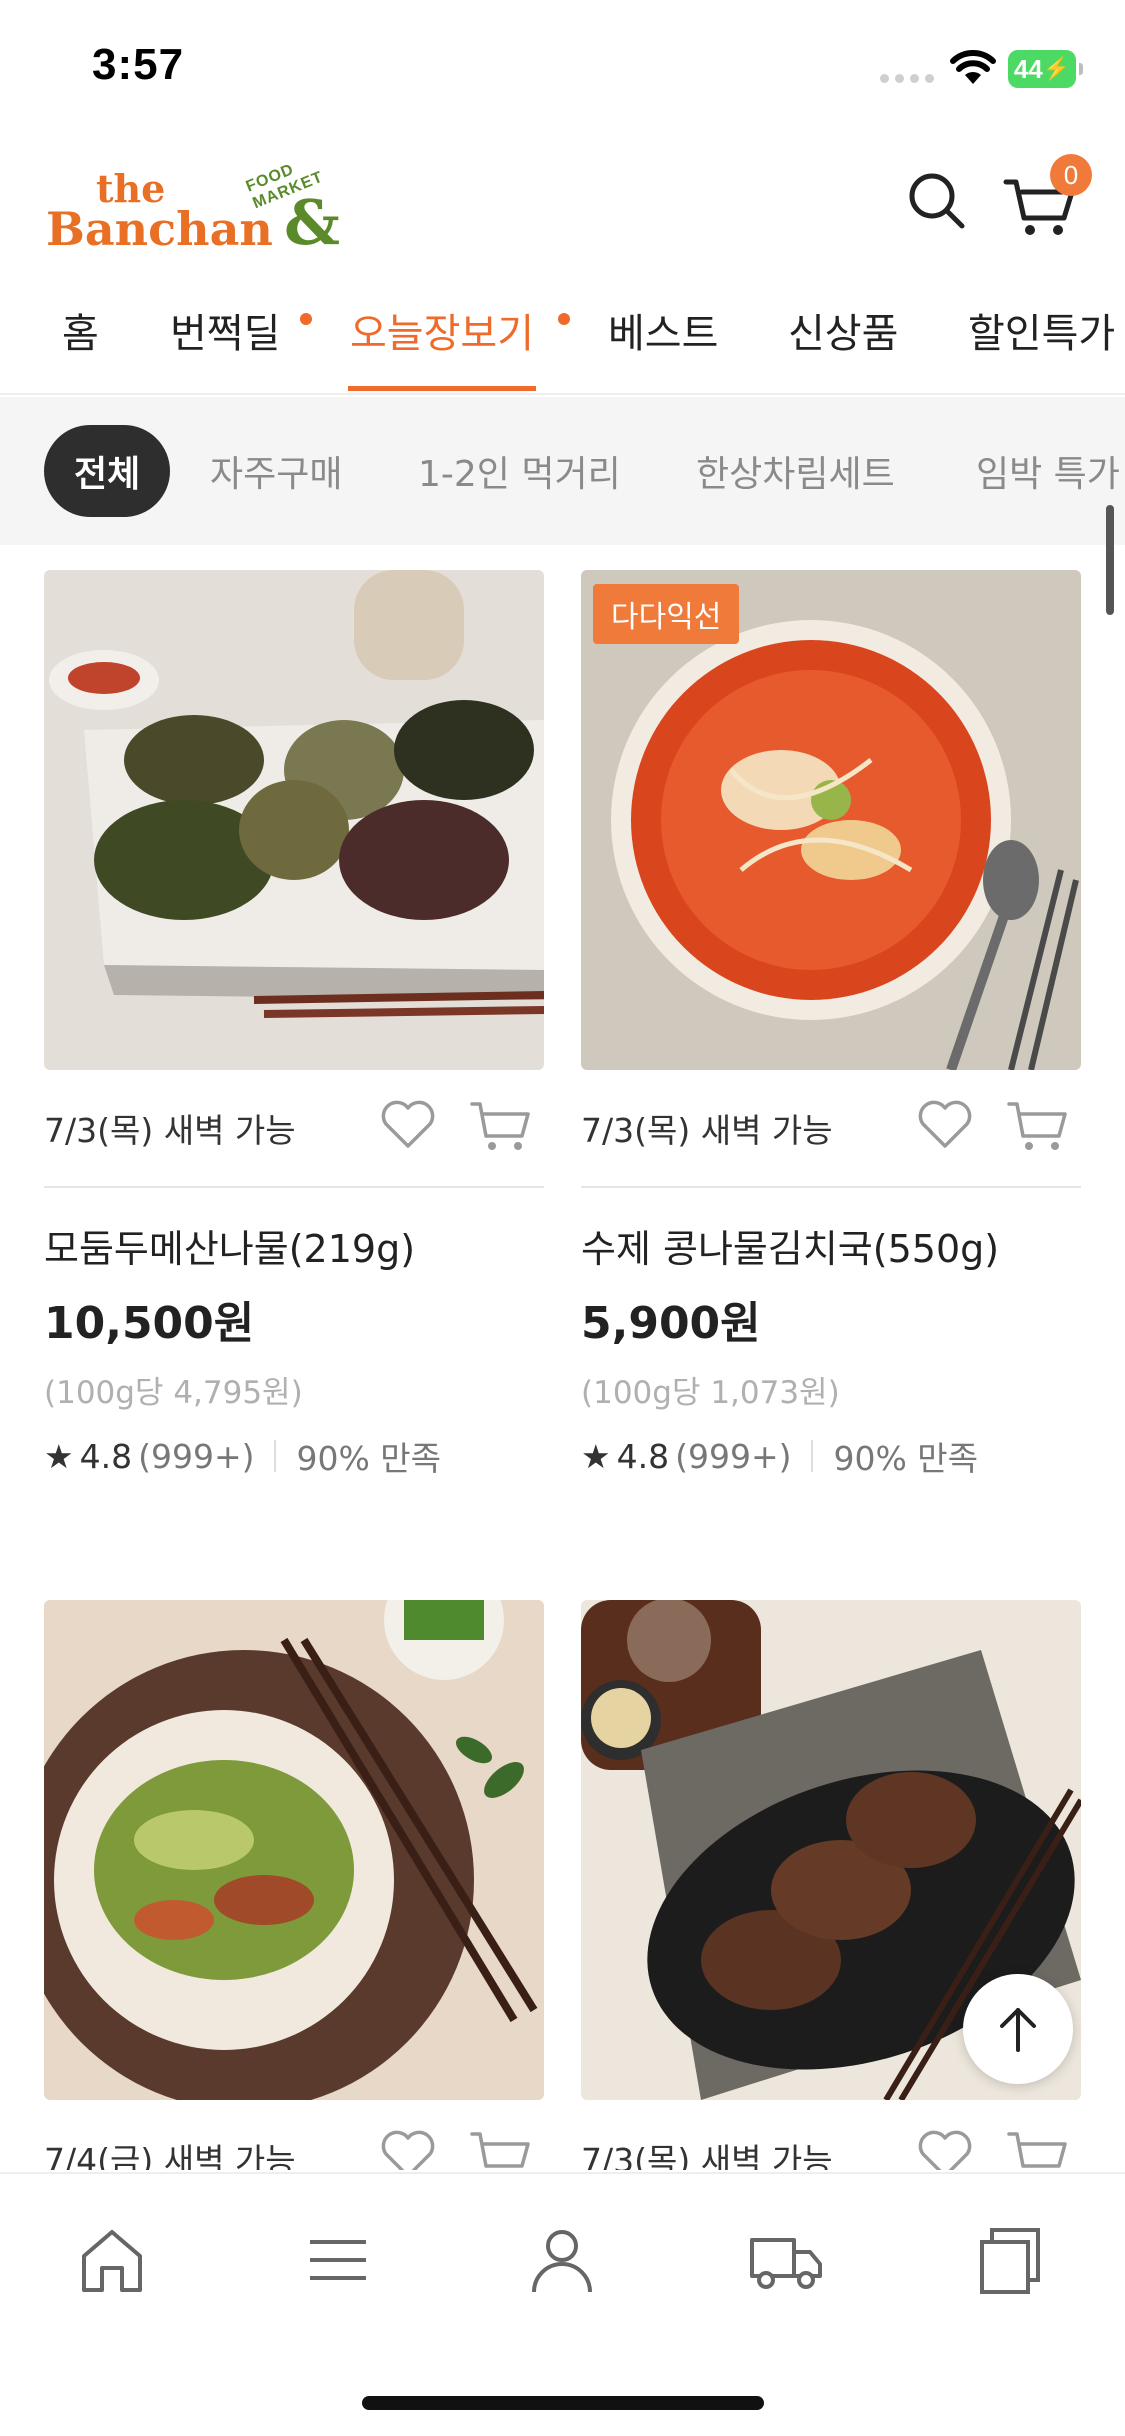  I want to click on tab-label: 할인특가, so click(1042, 334).